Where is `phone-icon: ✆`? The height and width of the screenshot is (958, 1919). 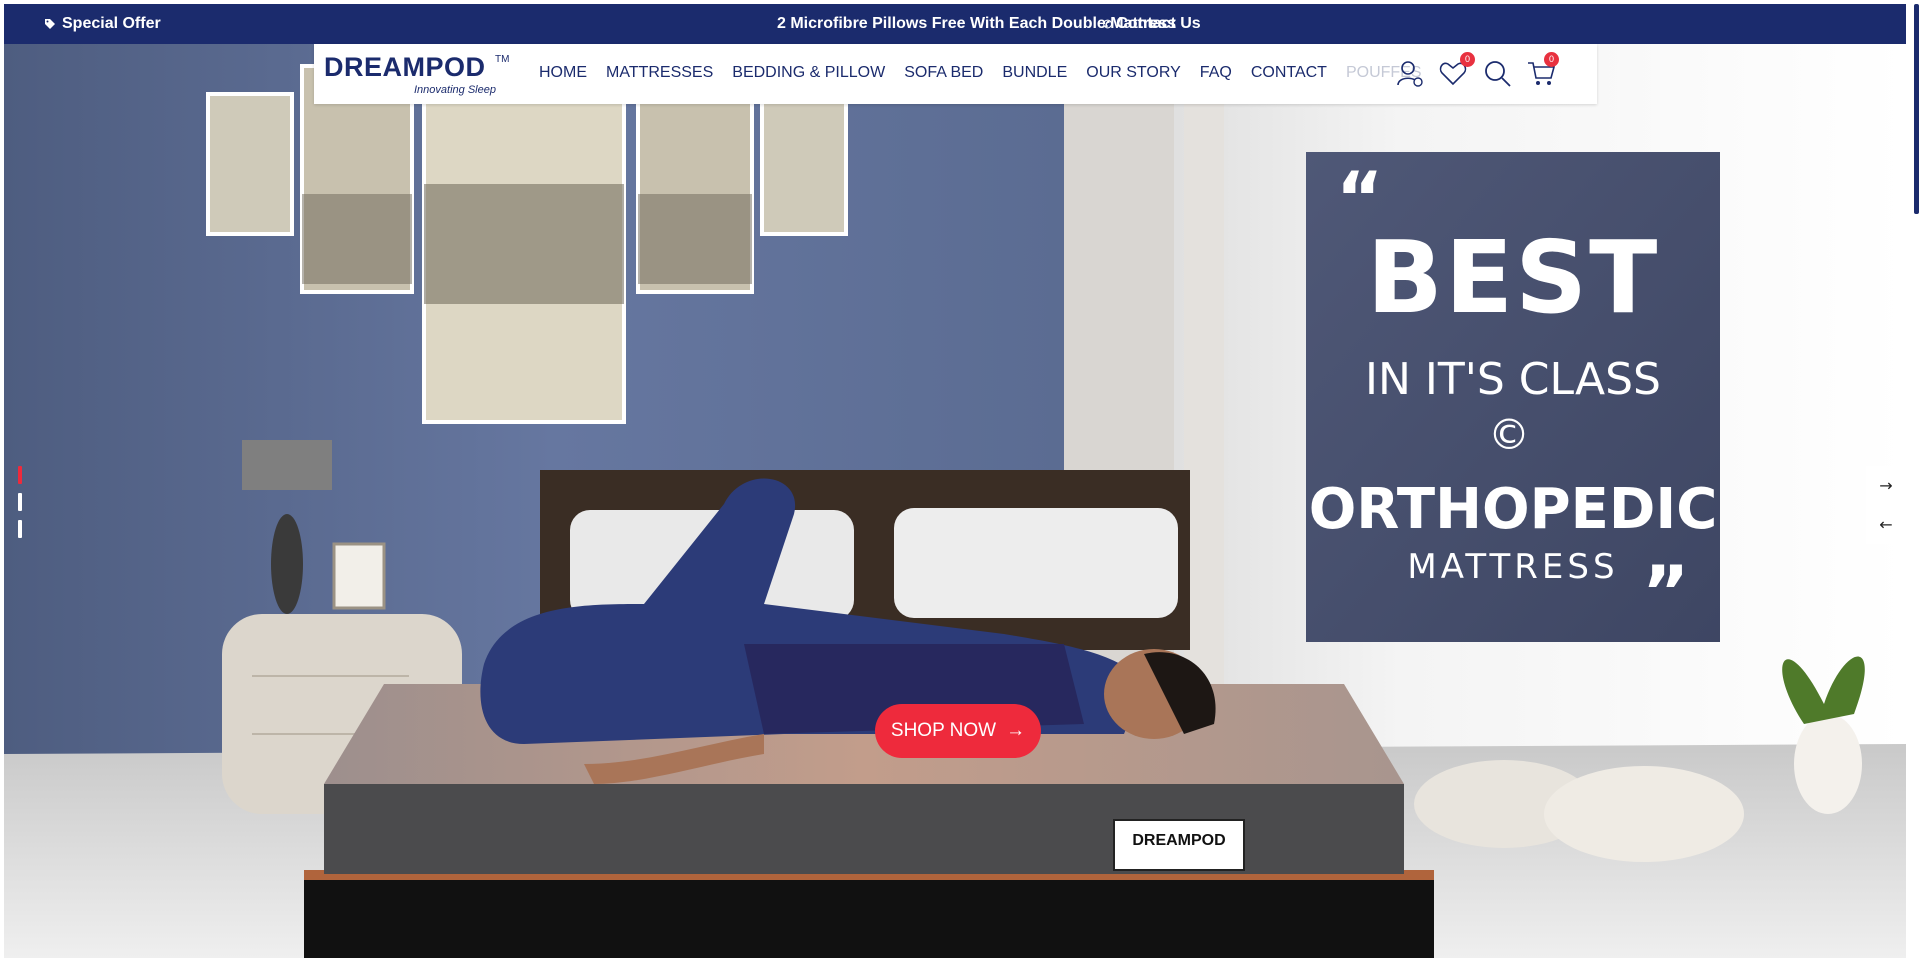 phone-icon: ✆ is located at coordinates (1108, 24).